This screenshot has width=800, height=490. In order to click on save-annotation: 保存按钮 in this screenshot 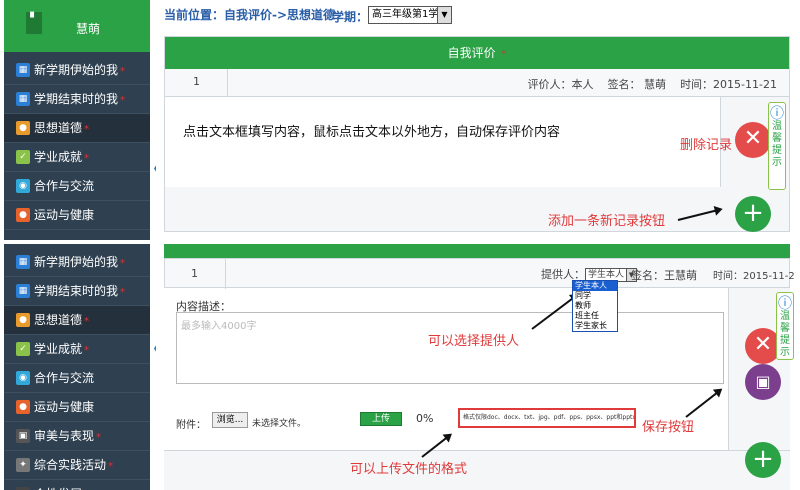, I will do `click(668, 427)`.